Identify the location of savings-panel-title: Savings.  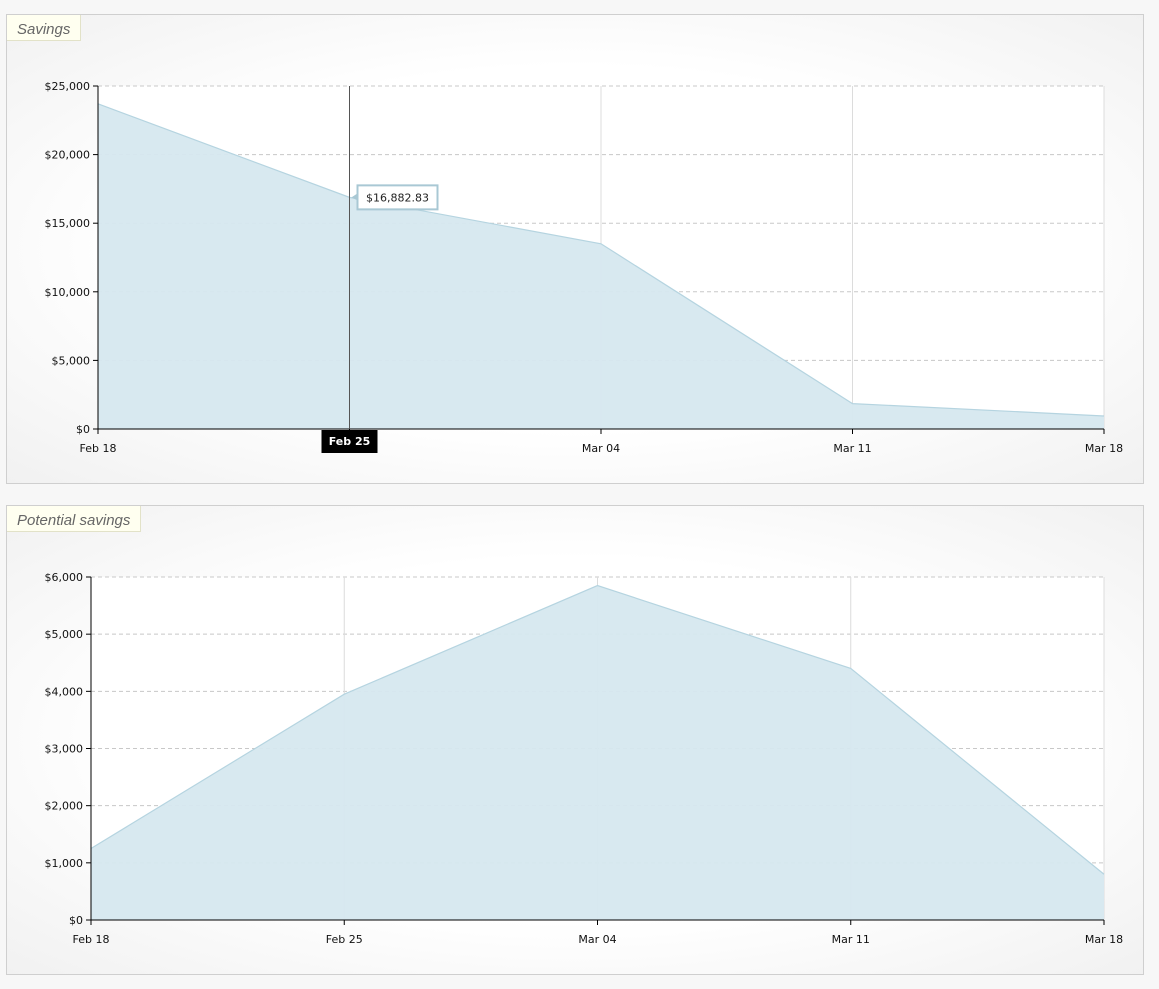
(44, 28).